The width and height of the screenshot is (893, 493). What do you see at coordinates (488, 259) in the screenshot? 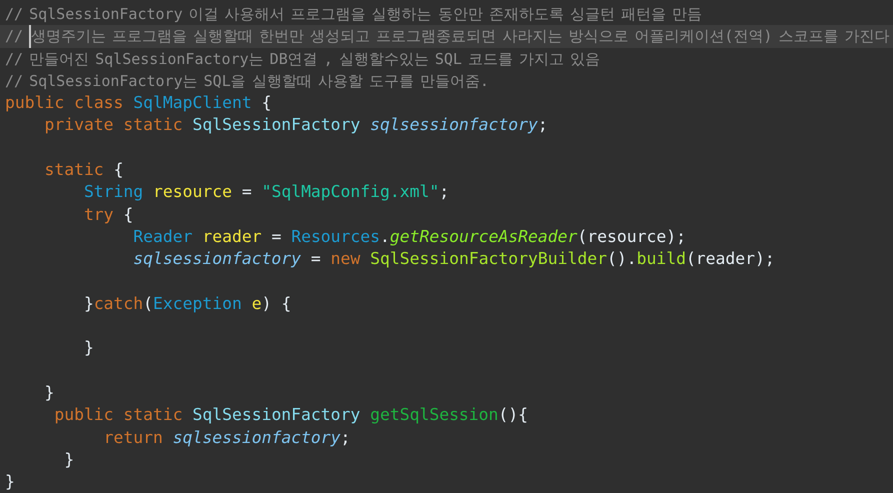
I see `method-name: SqlSessionFactoryBuilder` at bounding box center [488, 259].